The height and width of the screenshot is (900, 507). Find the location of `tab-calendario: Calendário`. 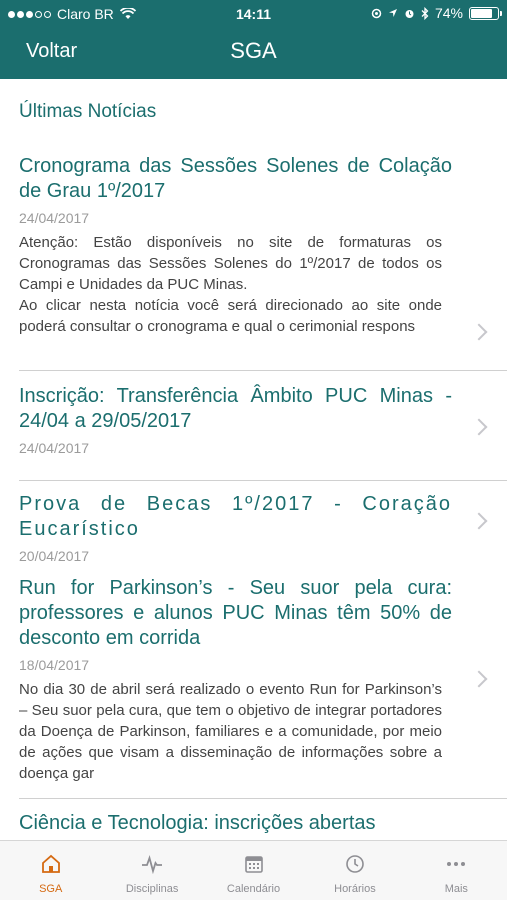

tab-calendario: Calendário is located at coordinates (253, 870).